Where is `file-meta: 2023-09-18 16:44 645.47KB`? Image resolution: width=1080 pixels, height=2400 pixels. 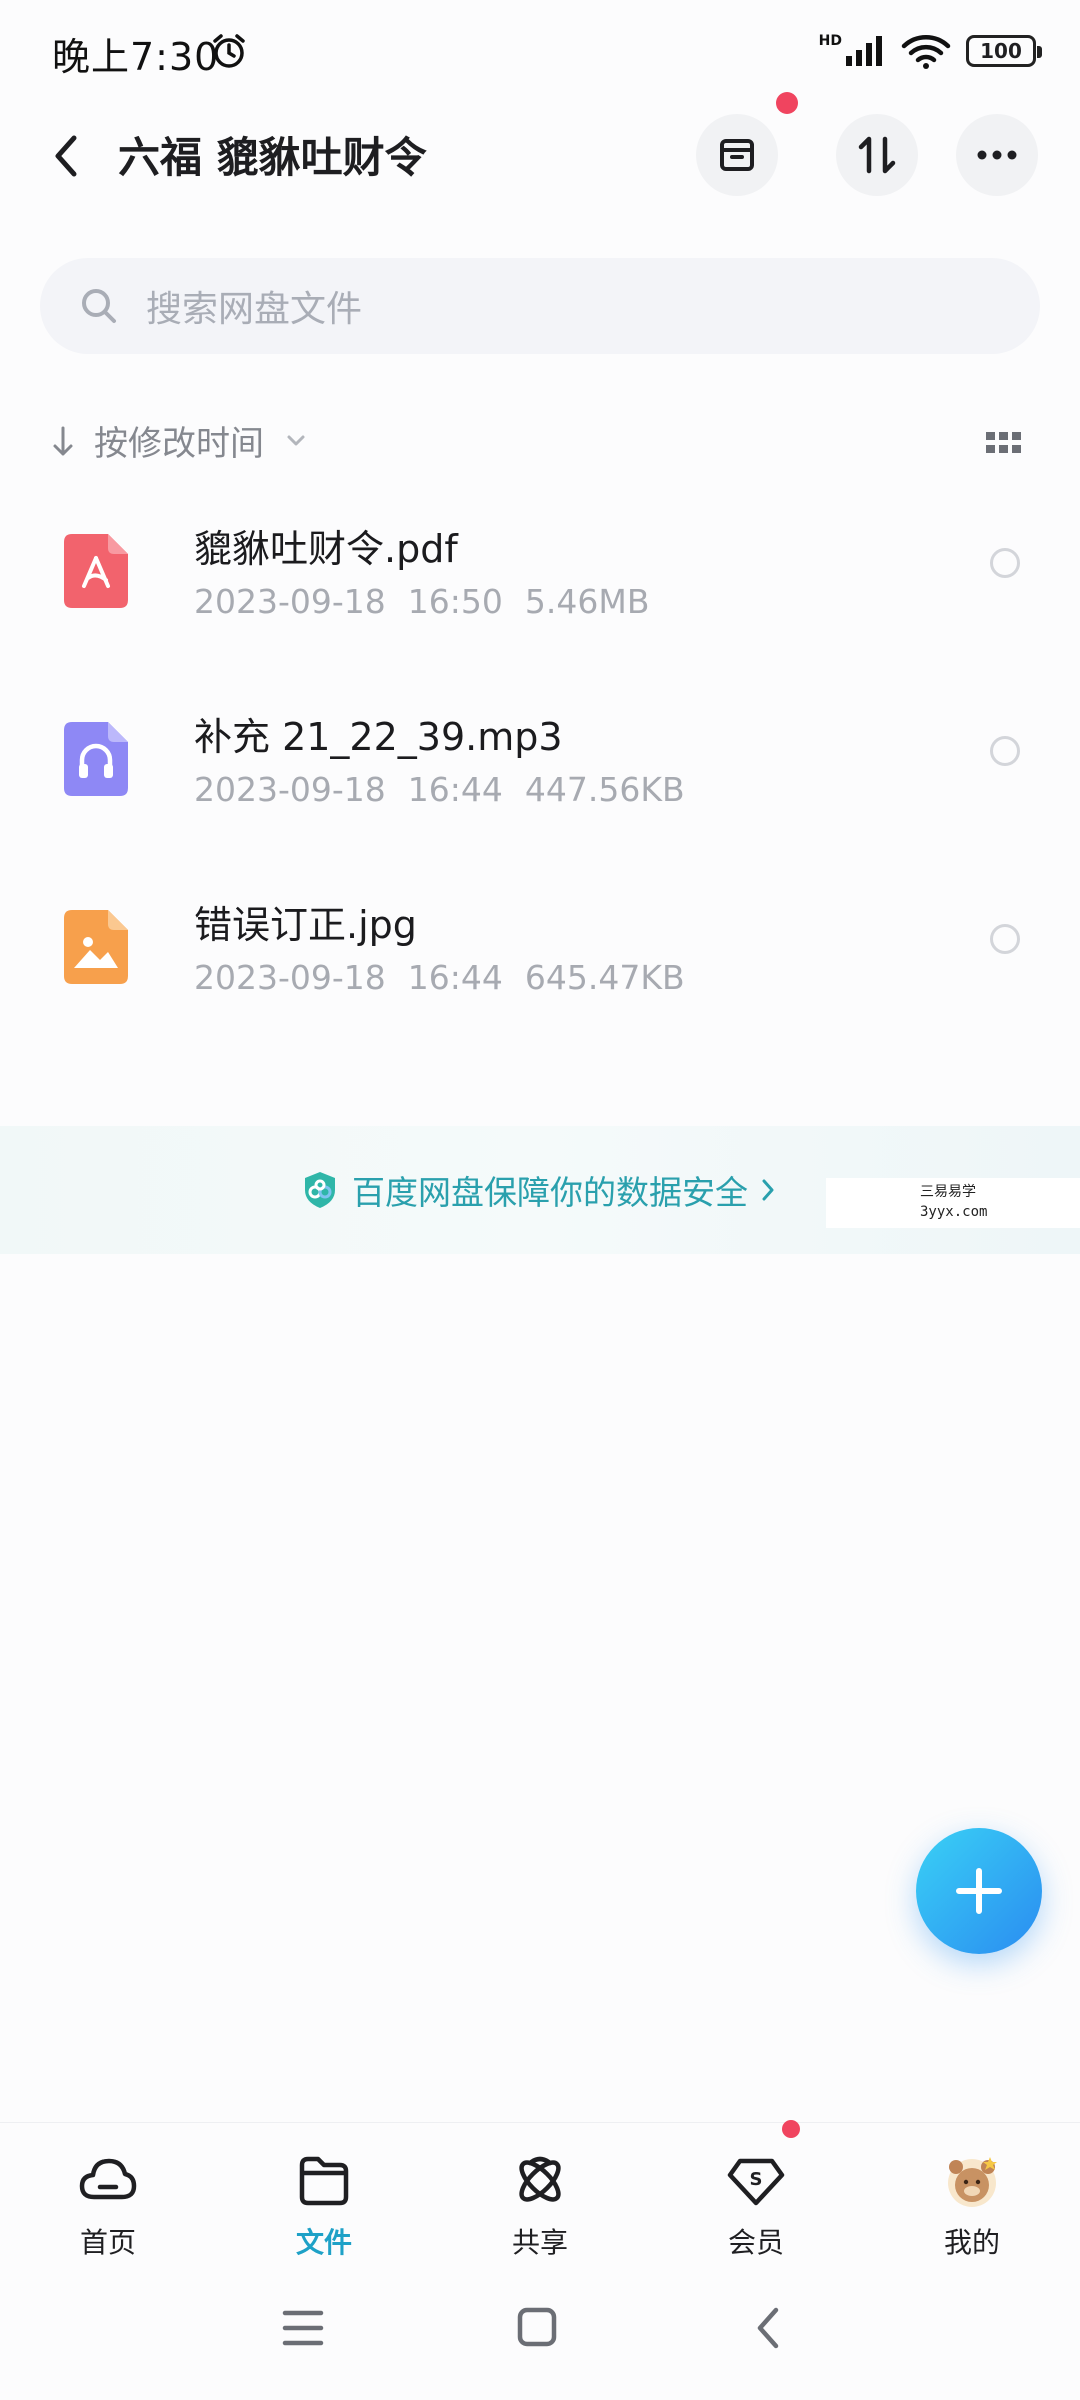 file-meta: 2023-09-18 16:44 645.47KB is located at coordinates (439, 977).